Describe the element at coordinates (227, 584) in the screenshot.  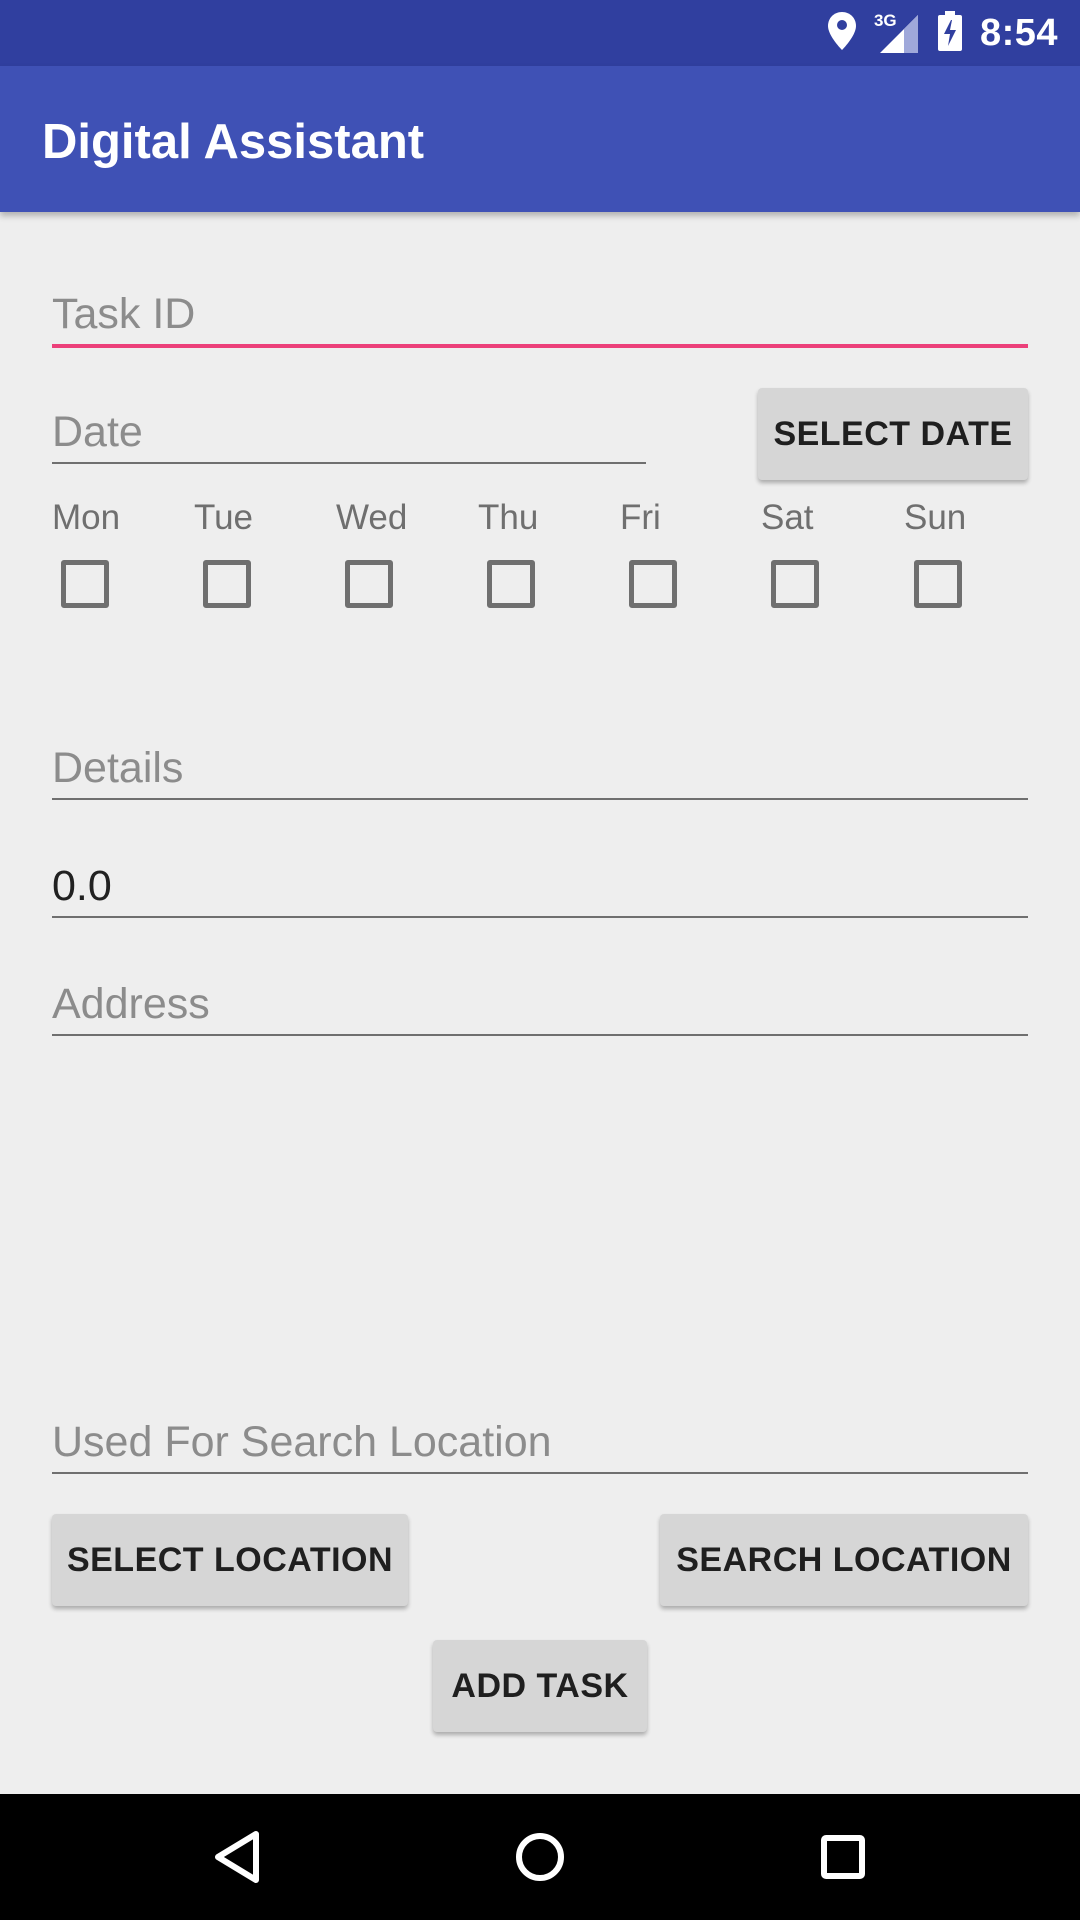
I see `checkbox-tue` at that location.